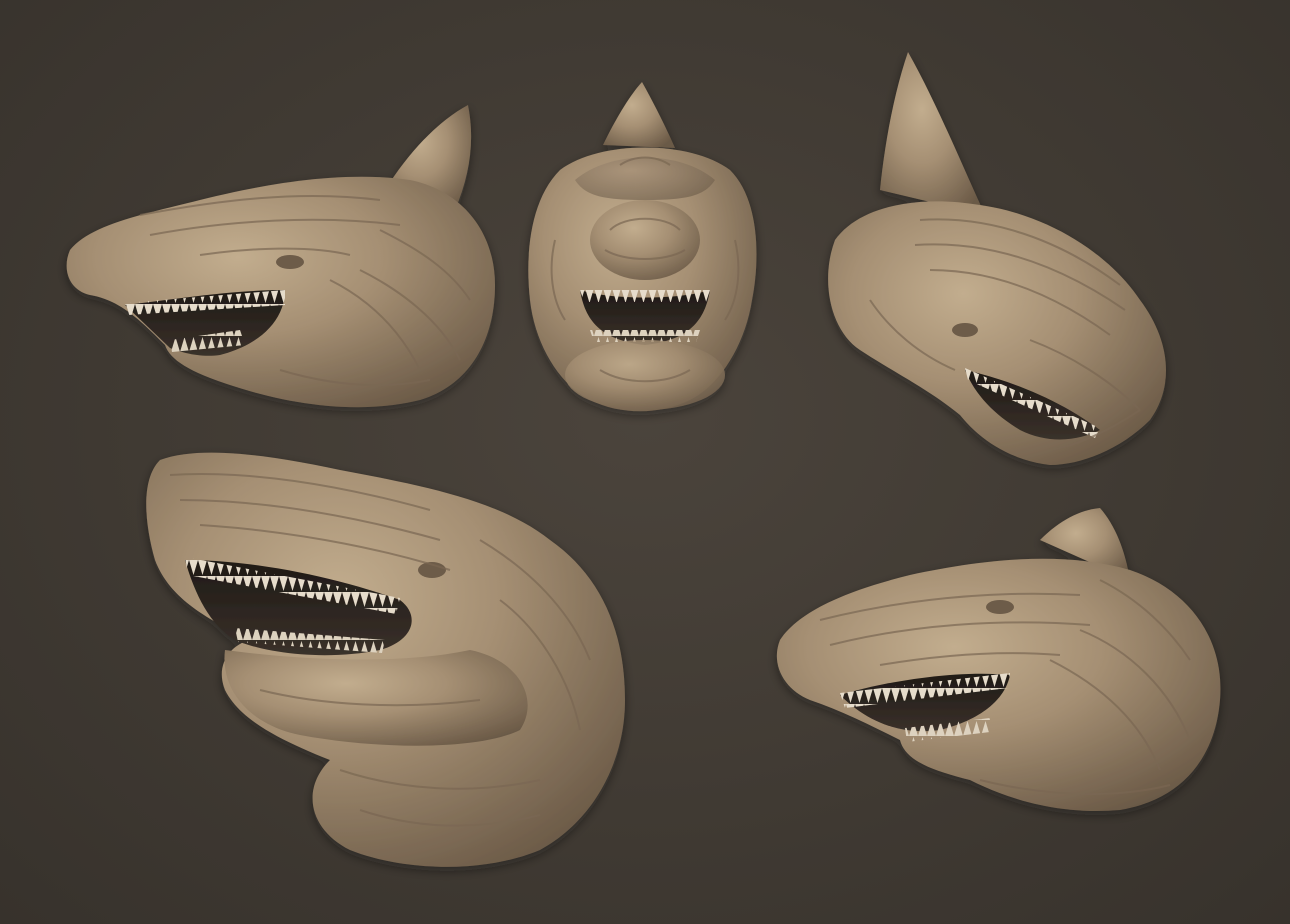  What do you see at coordinates (280, 256) in the screenshot?
I see `side-view-left` at bounding box center [280, 256].